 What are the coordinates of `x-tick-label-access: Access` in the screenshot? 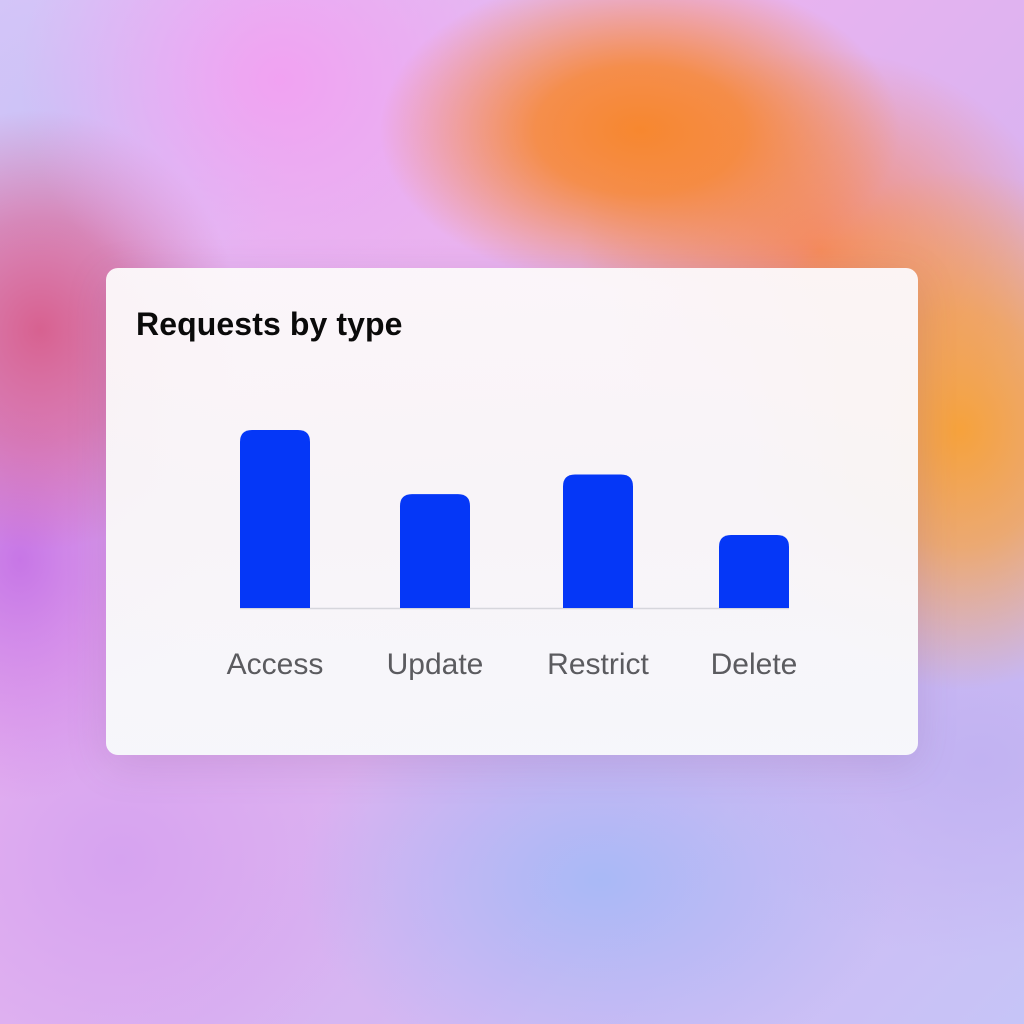 It's located at (275, 664).